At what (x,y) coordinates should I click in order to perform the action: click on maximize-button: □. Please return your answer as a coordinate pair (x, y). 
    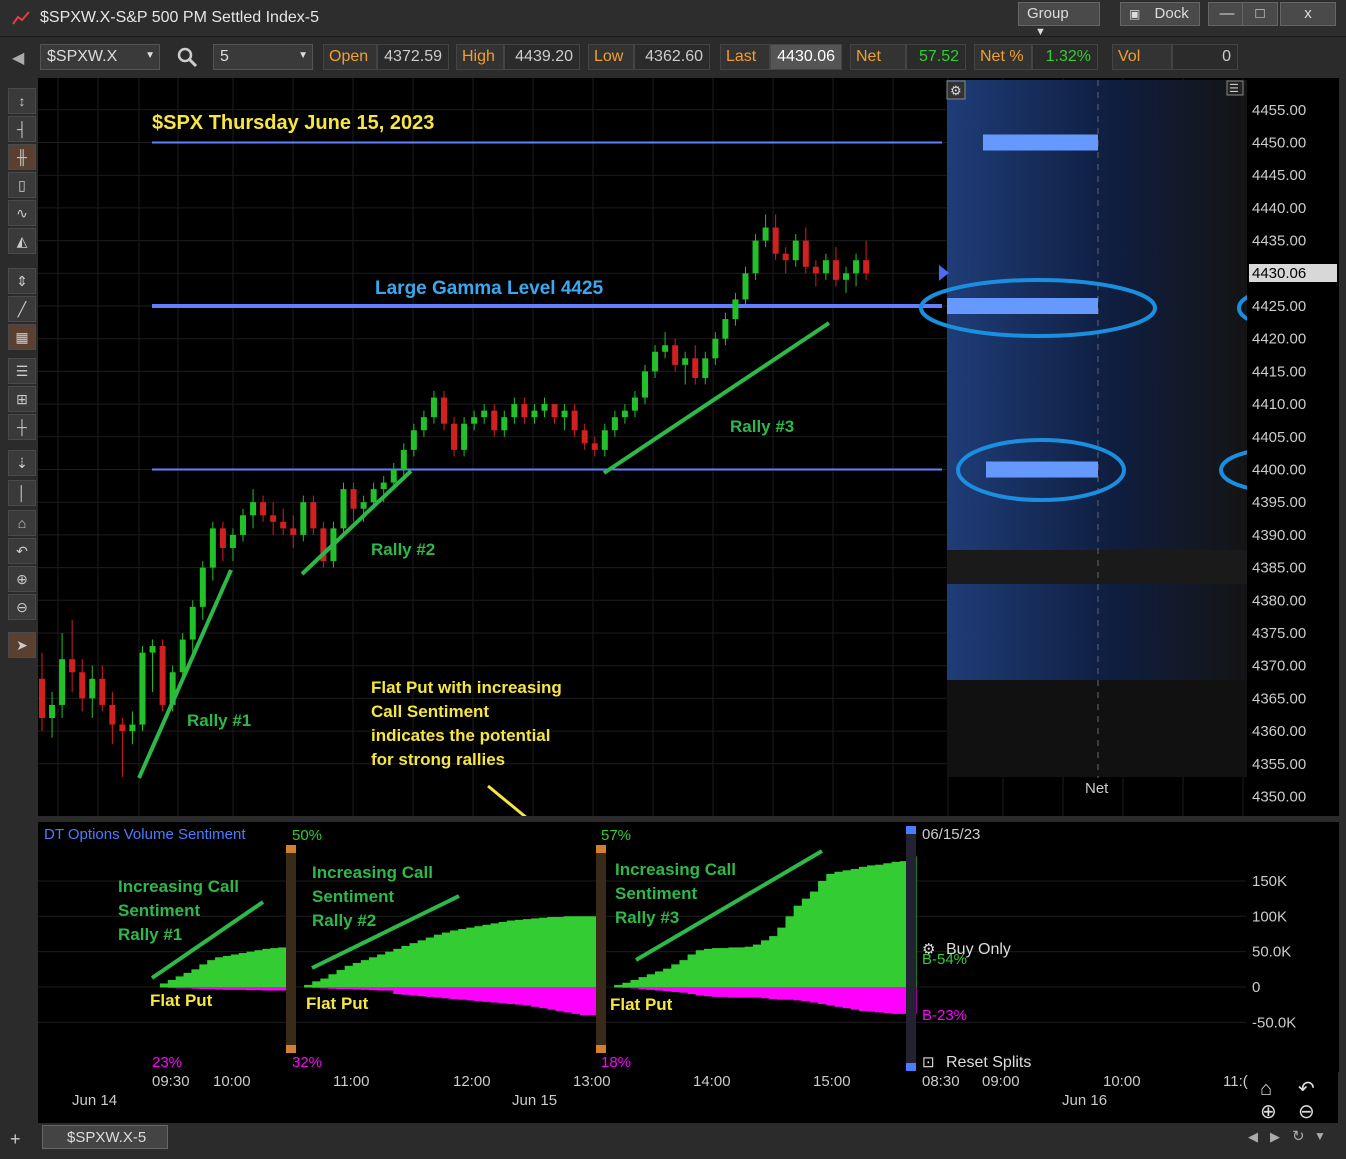
    Looking at the image, I should click on (1260, 14).